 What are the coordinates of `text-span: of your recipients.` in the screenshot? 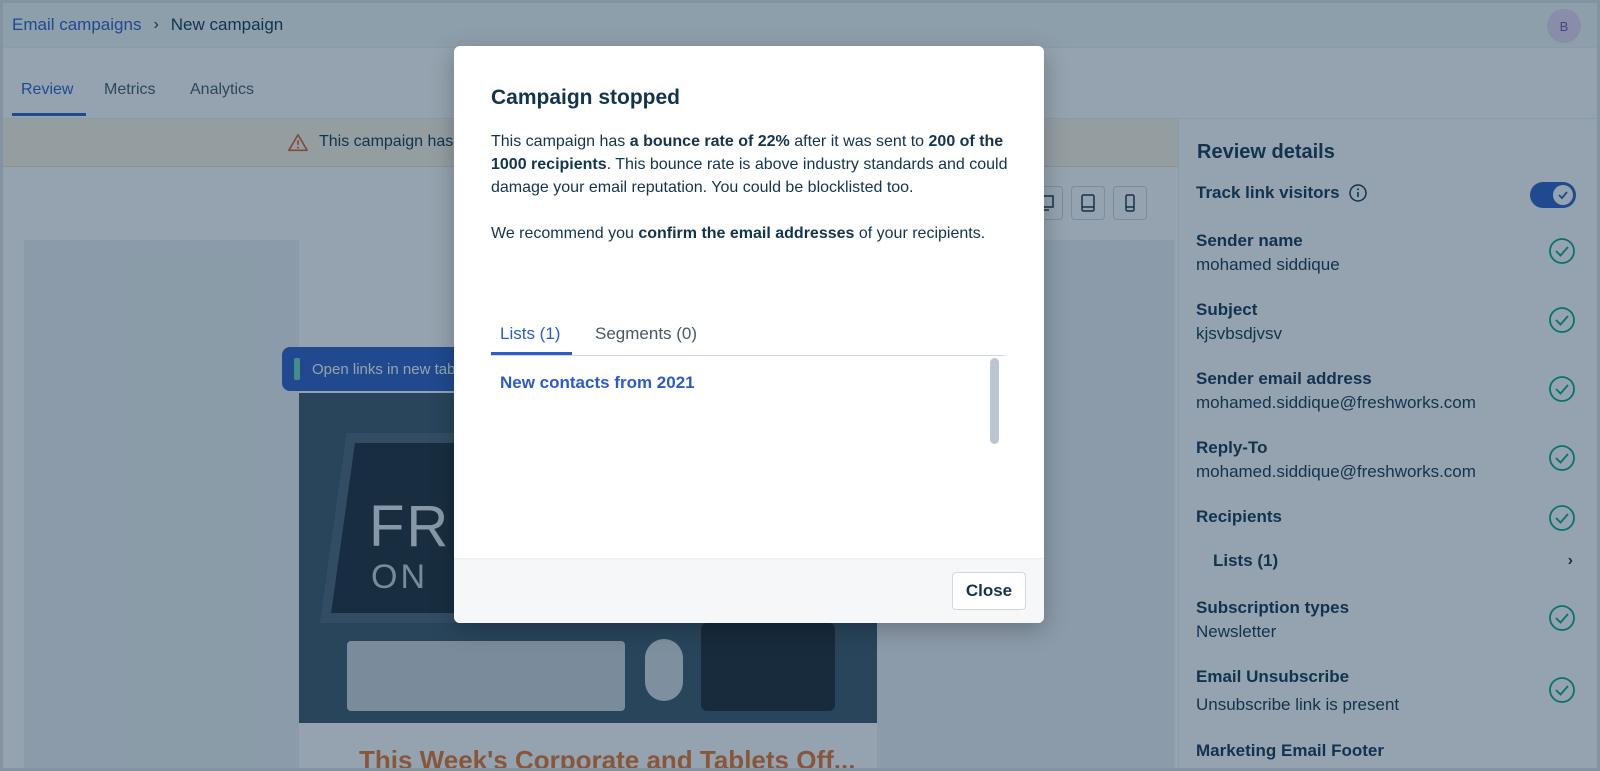 It's located at (920, 233).